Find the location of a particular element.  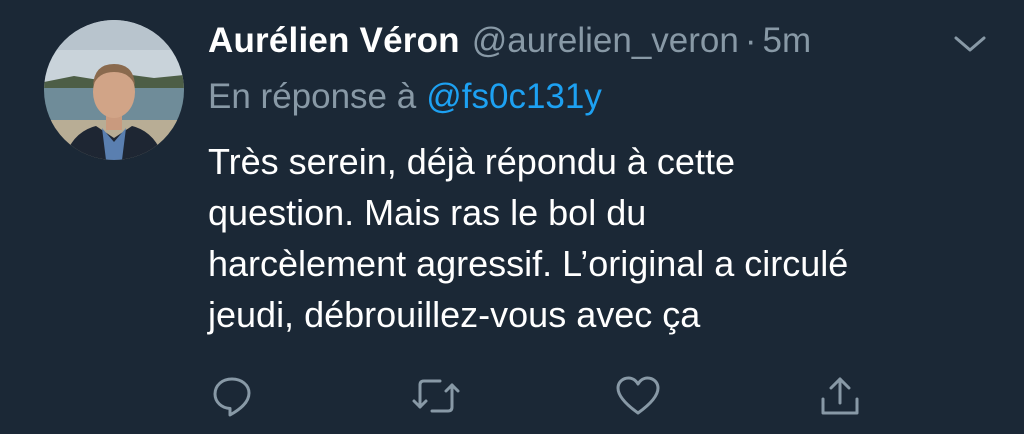

avatar-photo is located at coordinates (114, 90).